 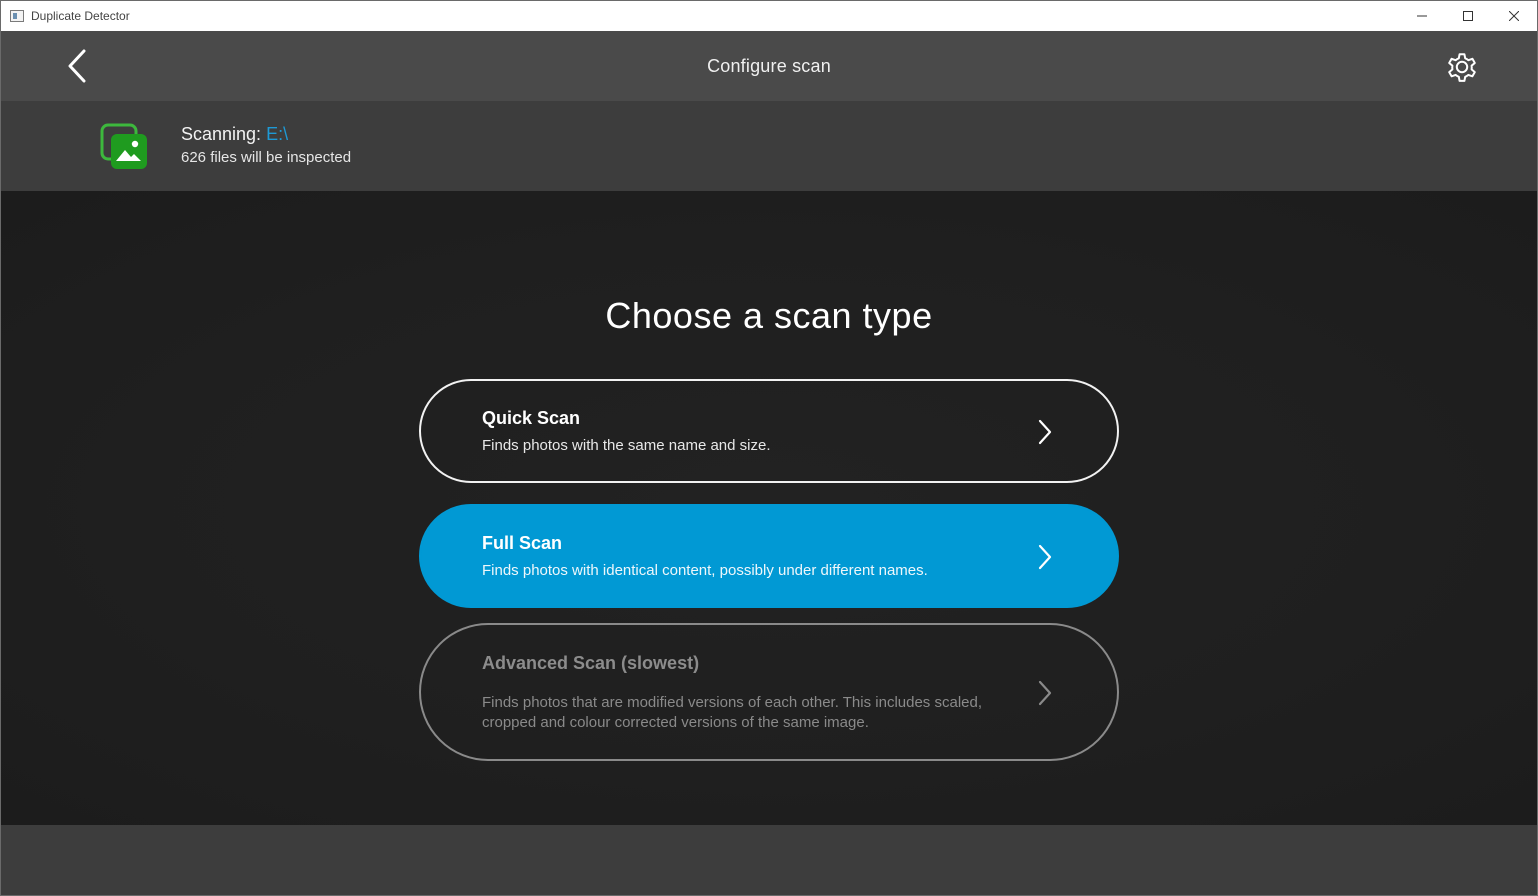 I want to click on settings-button, so click(x=1462, y=67).